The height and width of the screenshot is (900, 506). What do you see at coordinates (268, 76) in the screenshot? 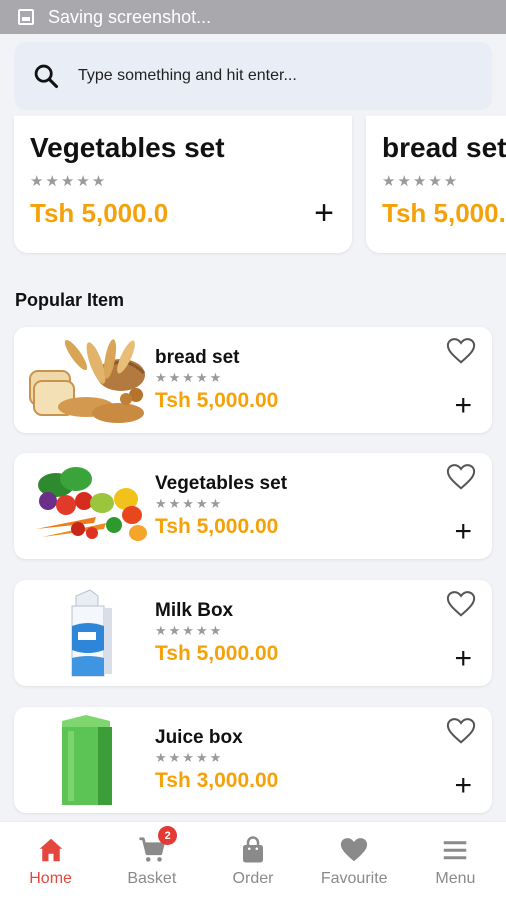
I see `search-input` at bounding box center [268, 76].